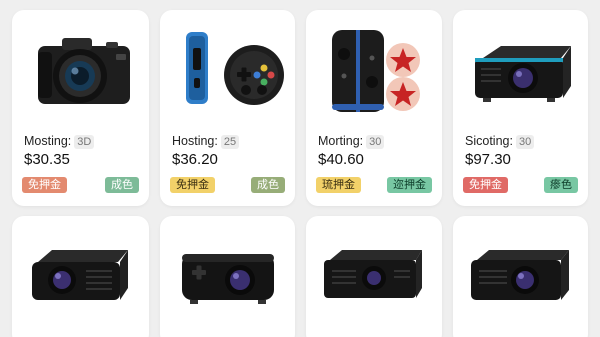 The image size is (600, 337). What do you see at coordinates (84, 71) in the screenshot?
I see `camera-icon` at bounding box center [84, 71].